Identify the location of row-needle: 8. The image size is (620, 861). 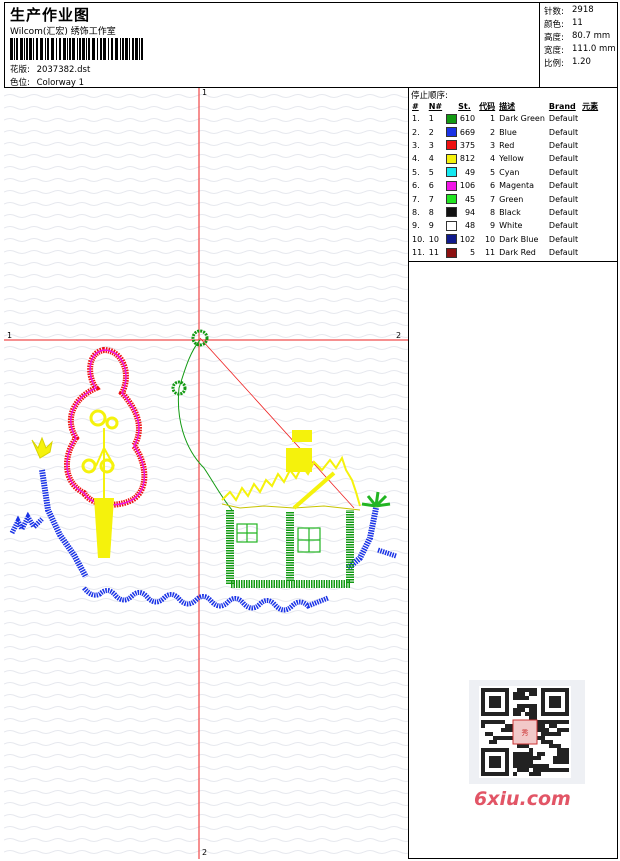
(431, 212).